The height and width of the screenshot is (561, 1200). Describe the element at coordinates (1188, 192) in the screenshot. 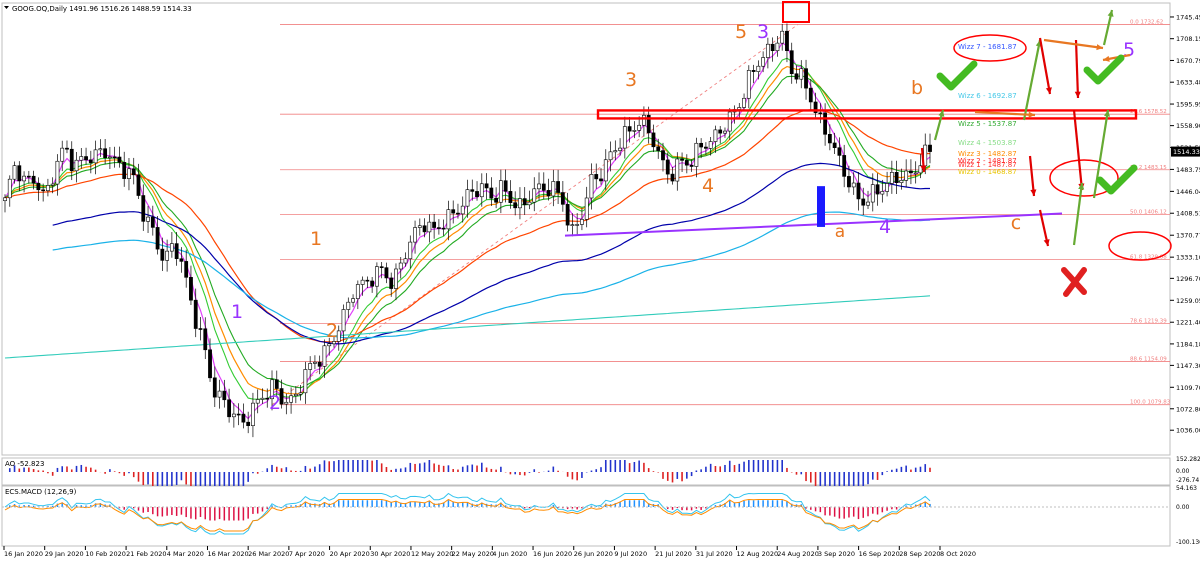

I see `price-tick-label: 1446.04` at that location.